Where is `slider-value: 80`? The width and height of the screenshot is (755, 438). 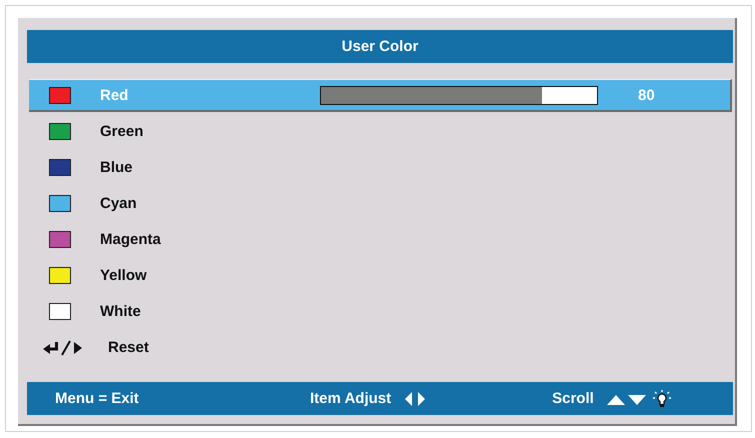 slider-value: 80 is located at coordinates (646, 95).